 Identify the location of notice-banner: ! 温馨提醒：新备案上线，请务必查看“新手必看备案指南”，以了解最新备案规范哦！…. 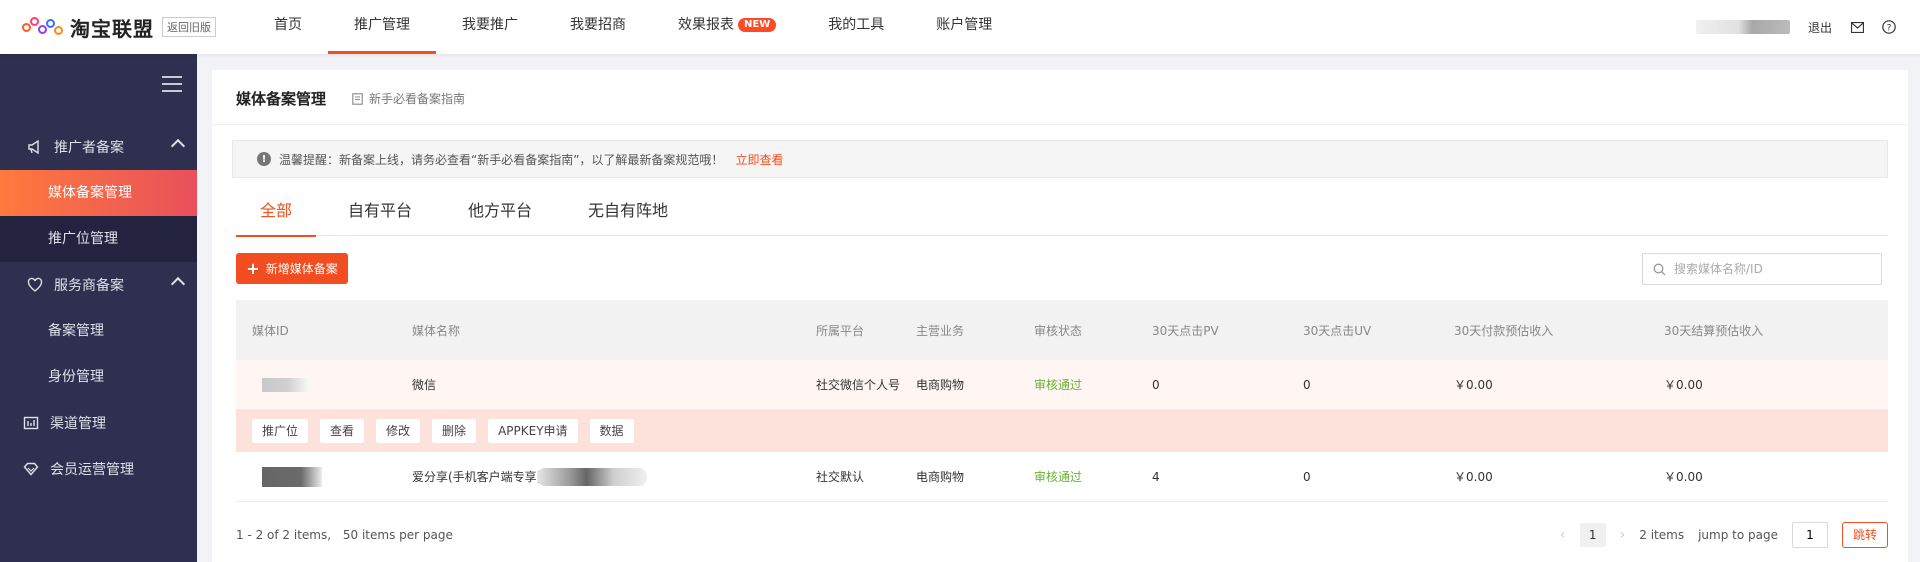
(1060, 159).